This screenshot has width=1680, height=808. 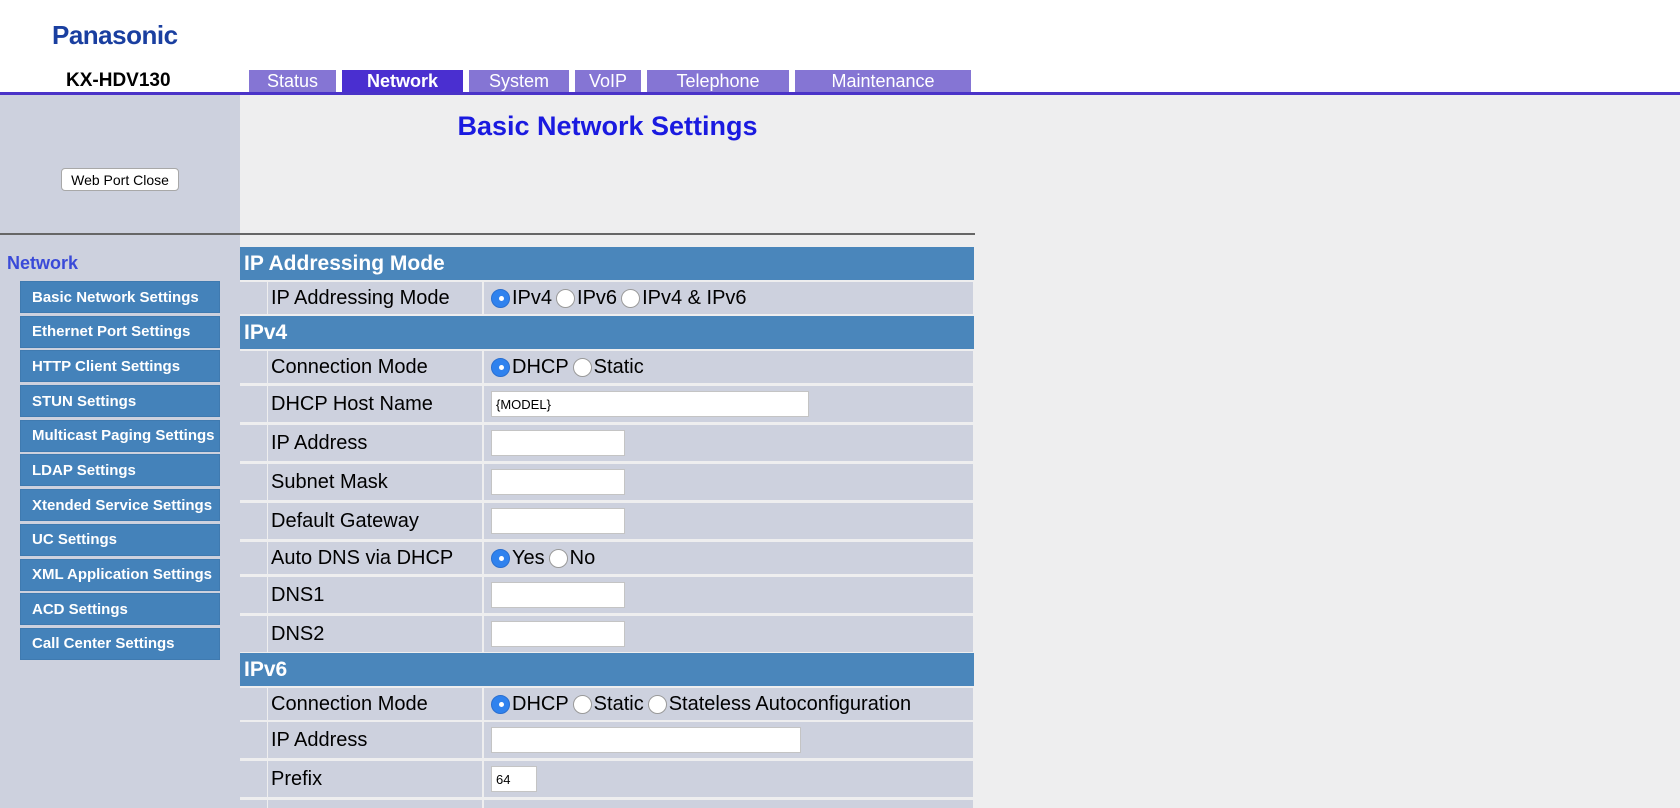 What do you see at coordinates (718, 81) in the screenshot?
I see `tab-telephone: Telephone` at bounding box center [718, 81].